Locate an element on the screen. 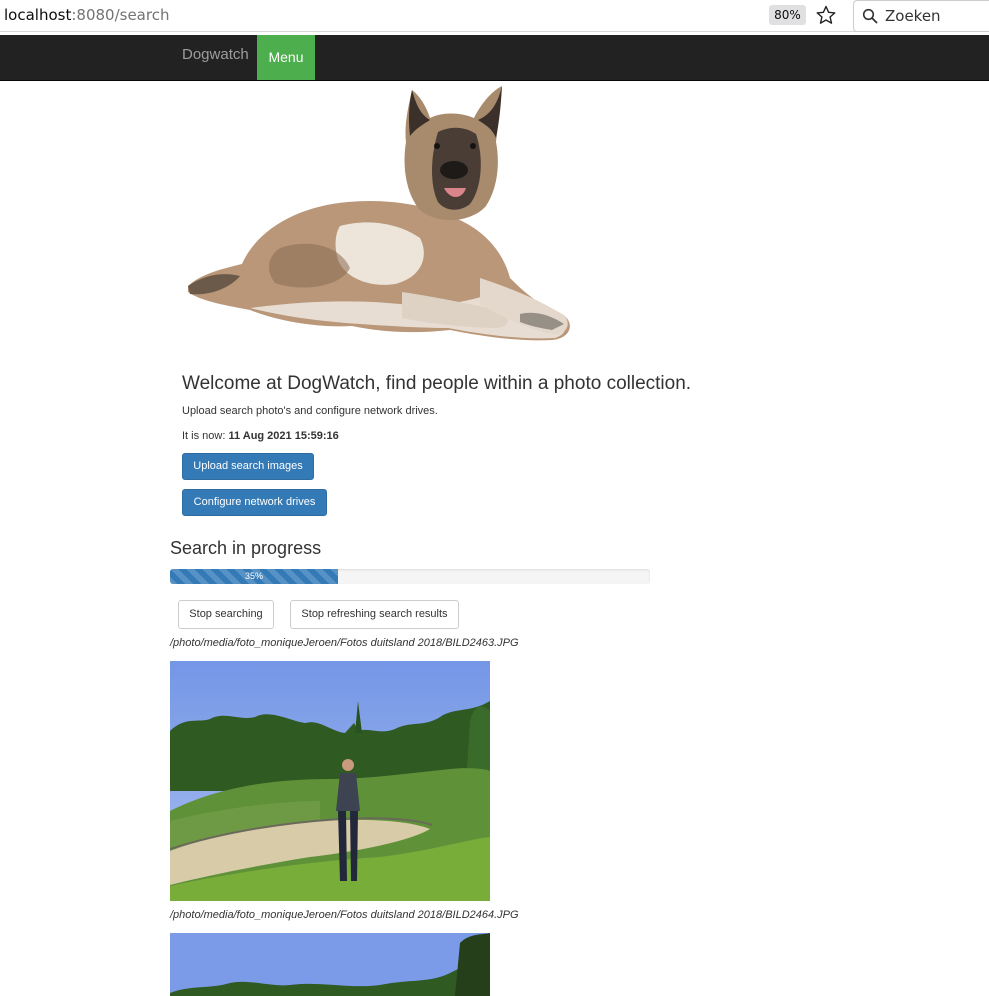  menu-button: Menu is located at coordinates (286, 57).